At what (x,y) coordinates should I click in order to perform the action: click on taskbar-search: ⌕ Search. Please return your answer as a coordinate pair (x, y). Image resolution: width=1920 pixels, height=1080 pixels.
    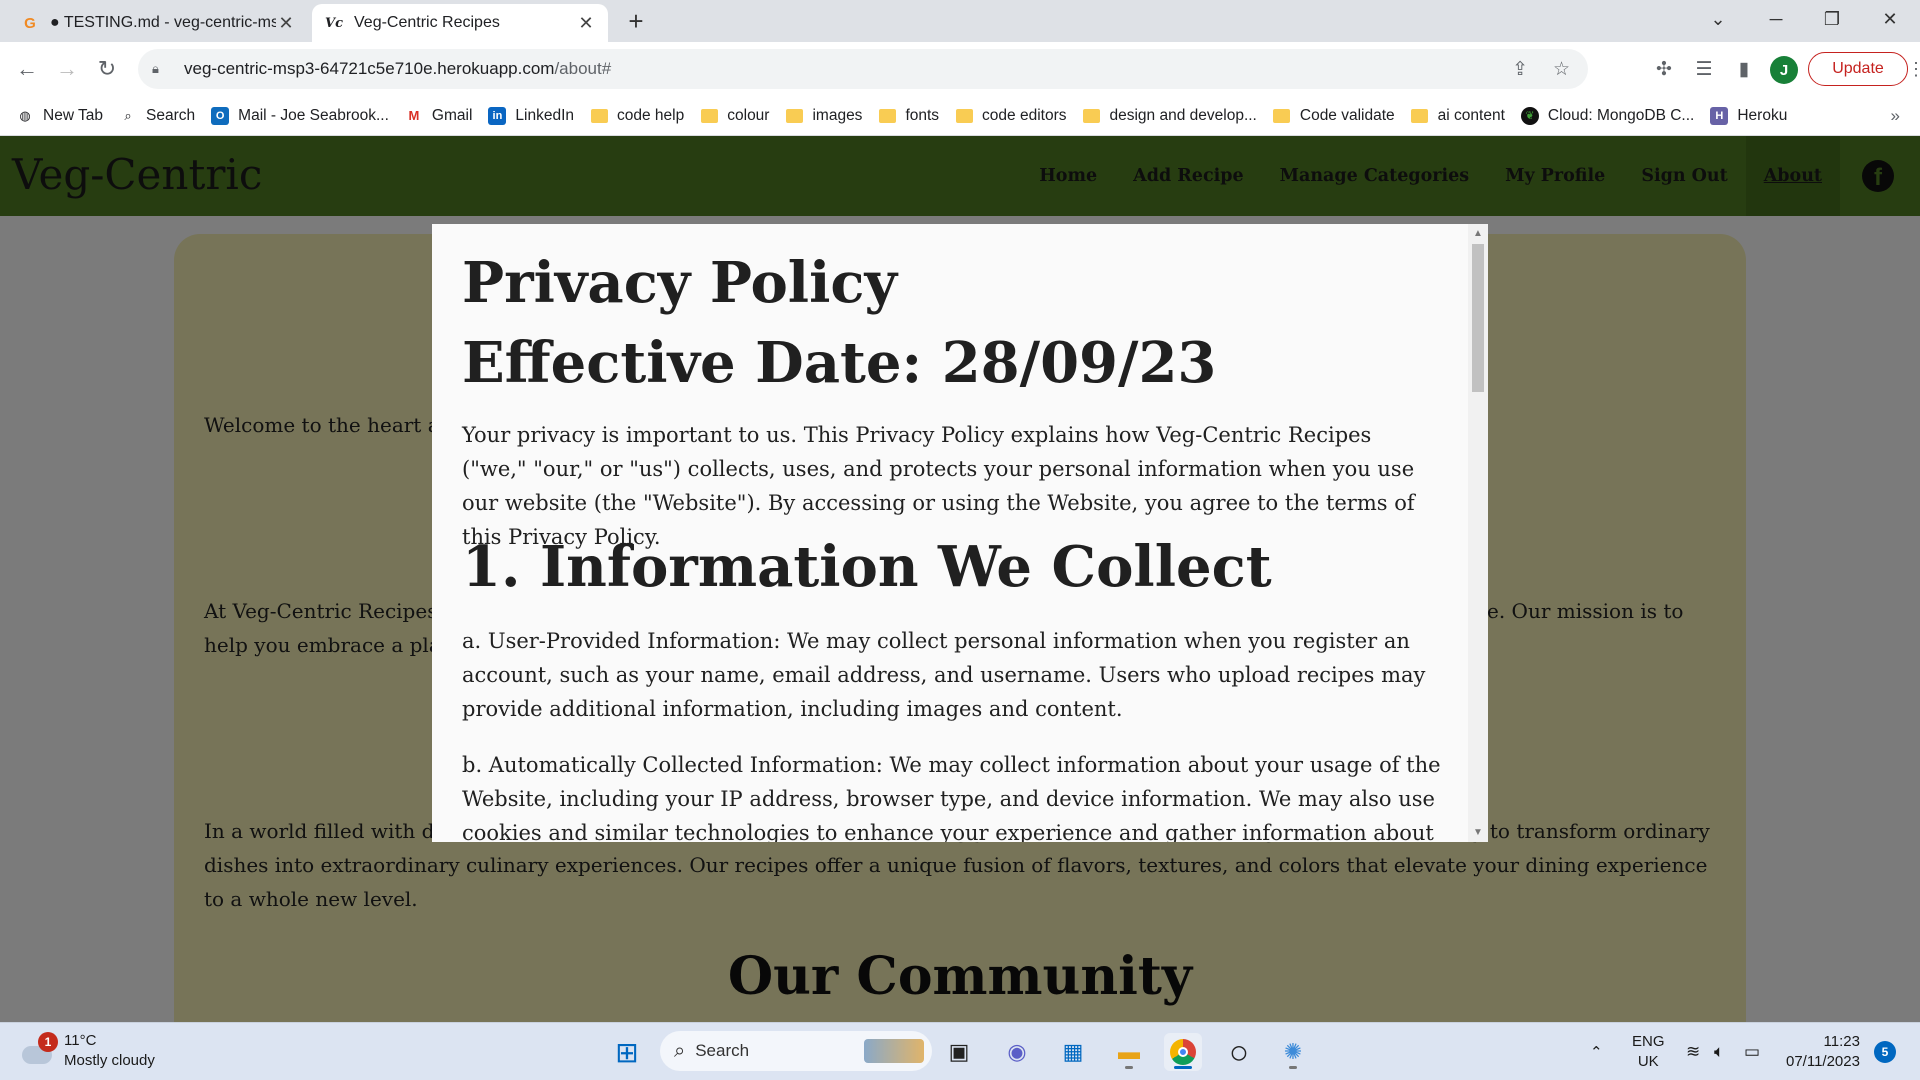
    Looking at the image, I should click on (796, 1051).